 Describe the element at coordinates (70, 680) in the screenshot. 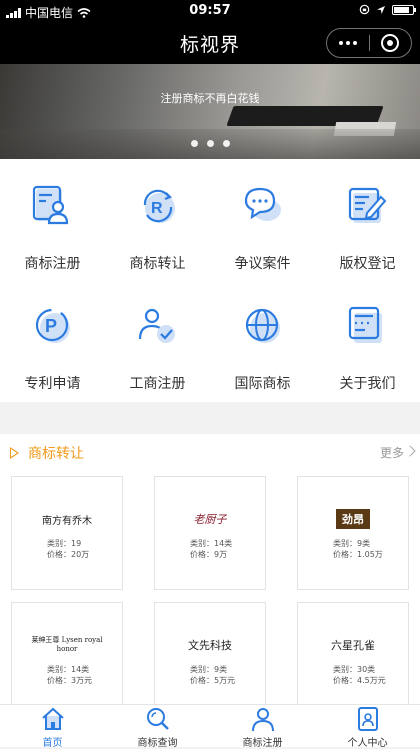

I see `trademark-price: 价格：3万元` at that location.